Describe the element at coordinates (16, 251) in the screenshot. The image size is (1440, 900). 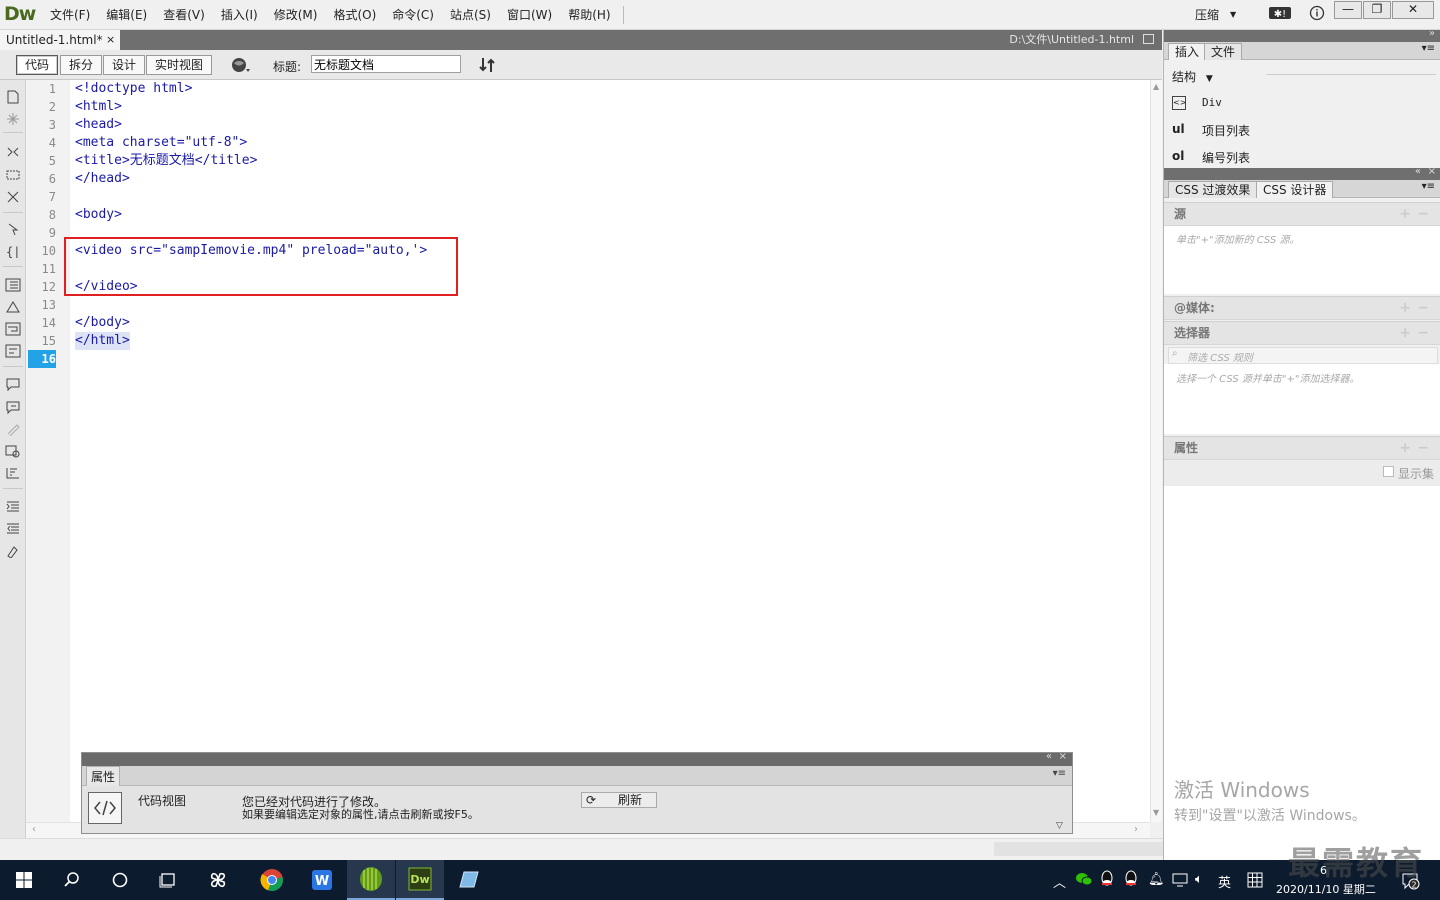
I see `balance-braces-icon: {|}` at that location.